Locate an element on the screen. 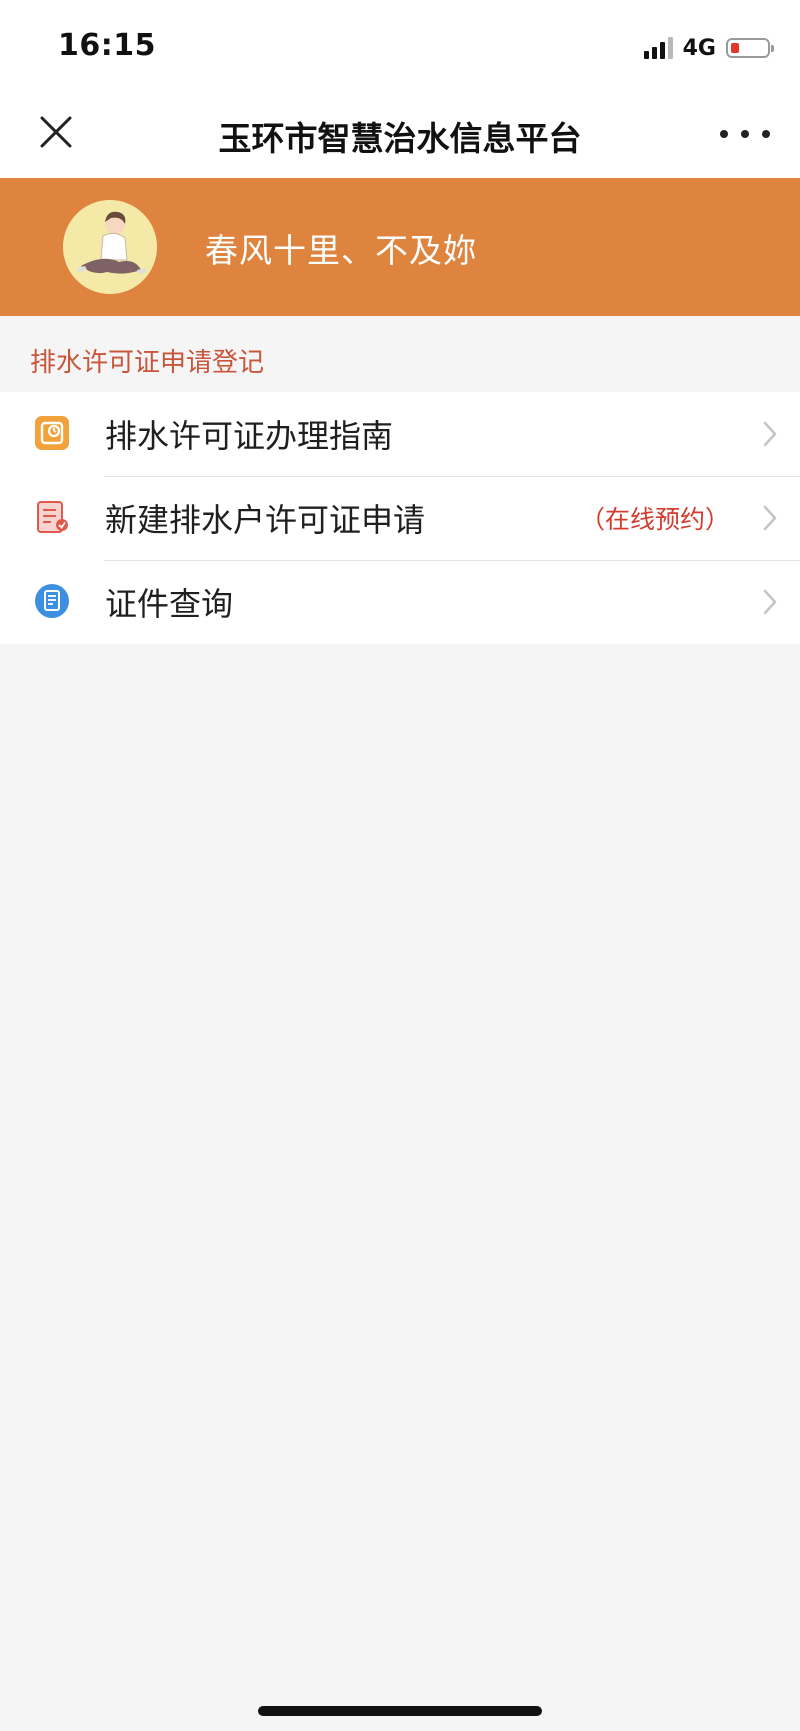 This screenshot has width=800, height=1731. menu-item-label: 新建排水户许可证申请 is located at coordinates (265, 520).